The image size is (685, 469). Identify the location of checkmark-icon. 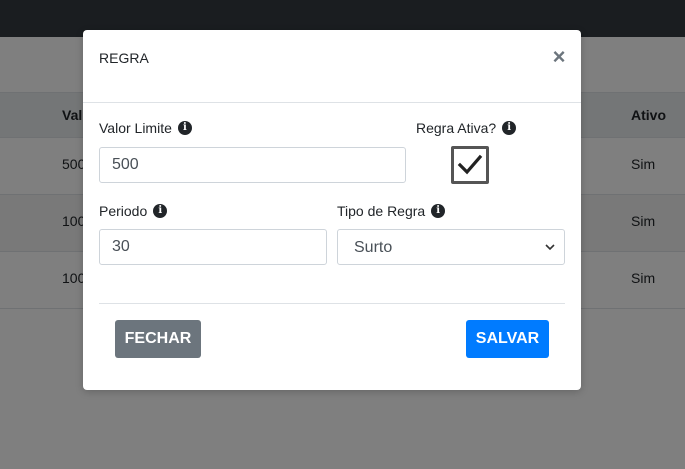
(470, 164).